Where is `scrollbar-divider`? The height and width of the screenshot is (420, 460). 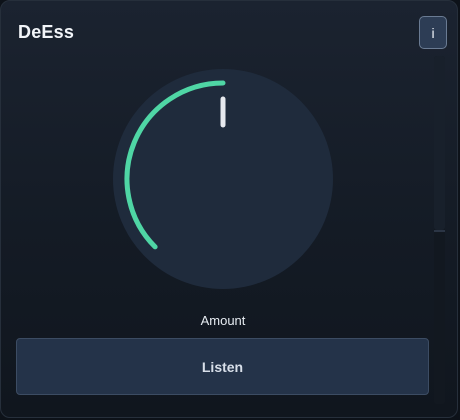
scrollbar-divider is located at coordinates (439, 231).